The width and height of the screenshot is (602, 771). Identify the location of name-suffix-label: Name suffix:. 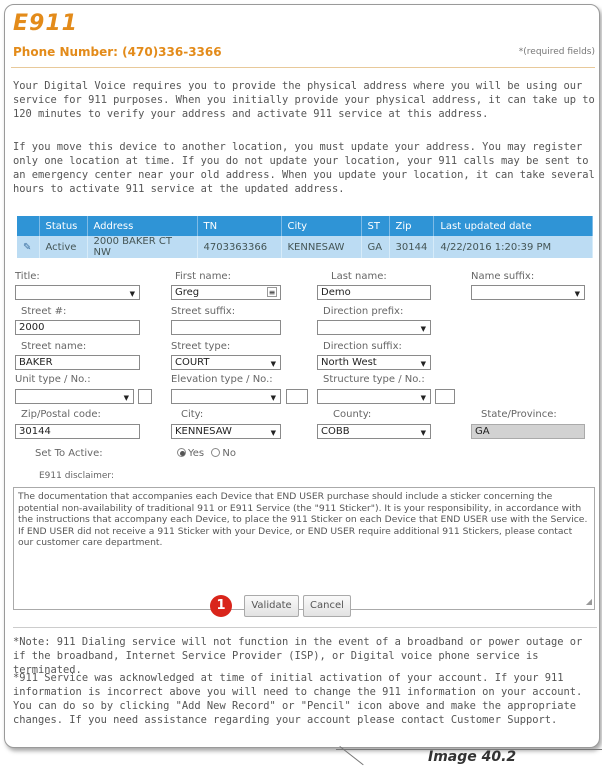
(503, 276).